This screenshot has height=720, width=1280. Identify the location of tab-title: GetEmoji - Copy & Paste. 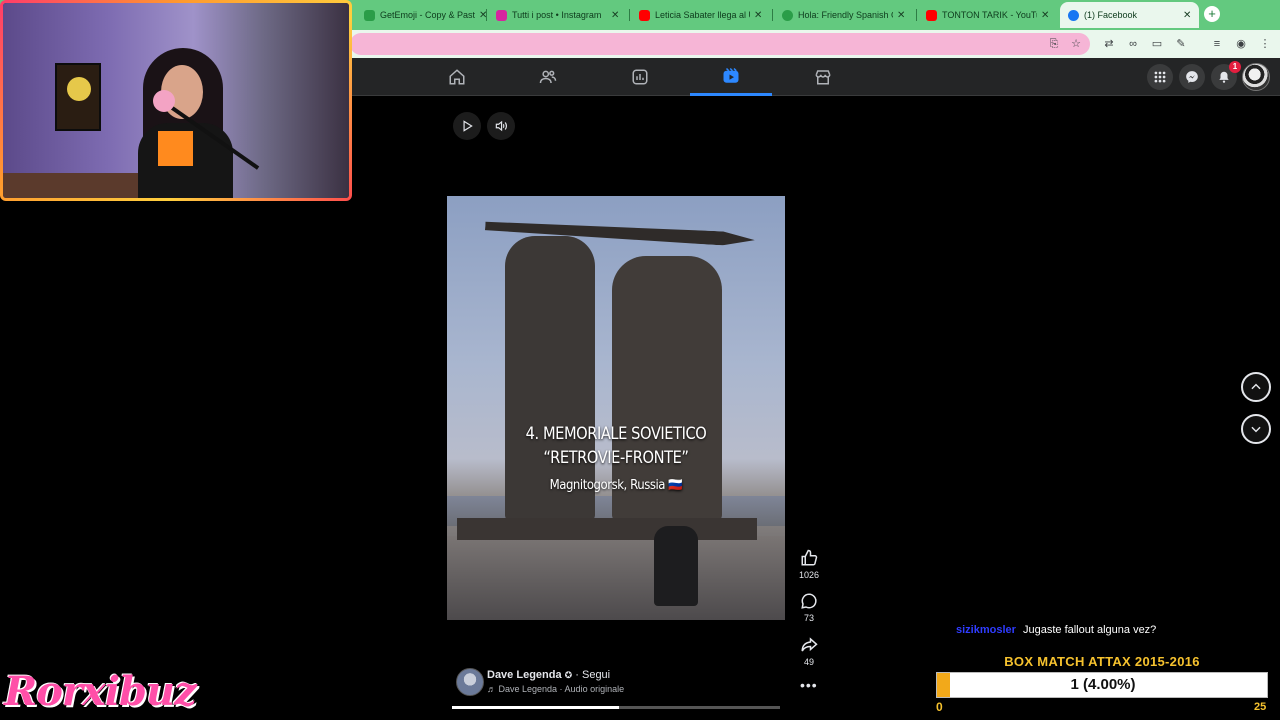
(427, 15).